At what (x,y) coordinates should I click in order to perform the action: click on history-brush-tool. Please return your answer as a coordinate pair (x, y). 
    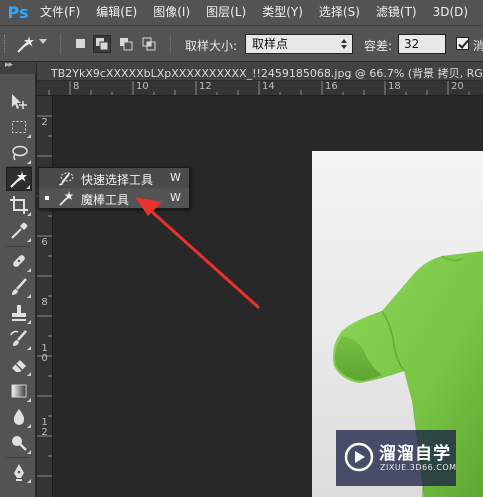
    Looking at the image, I should click on (19, 339).